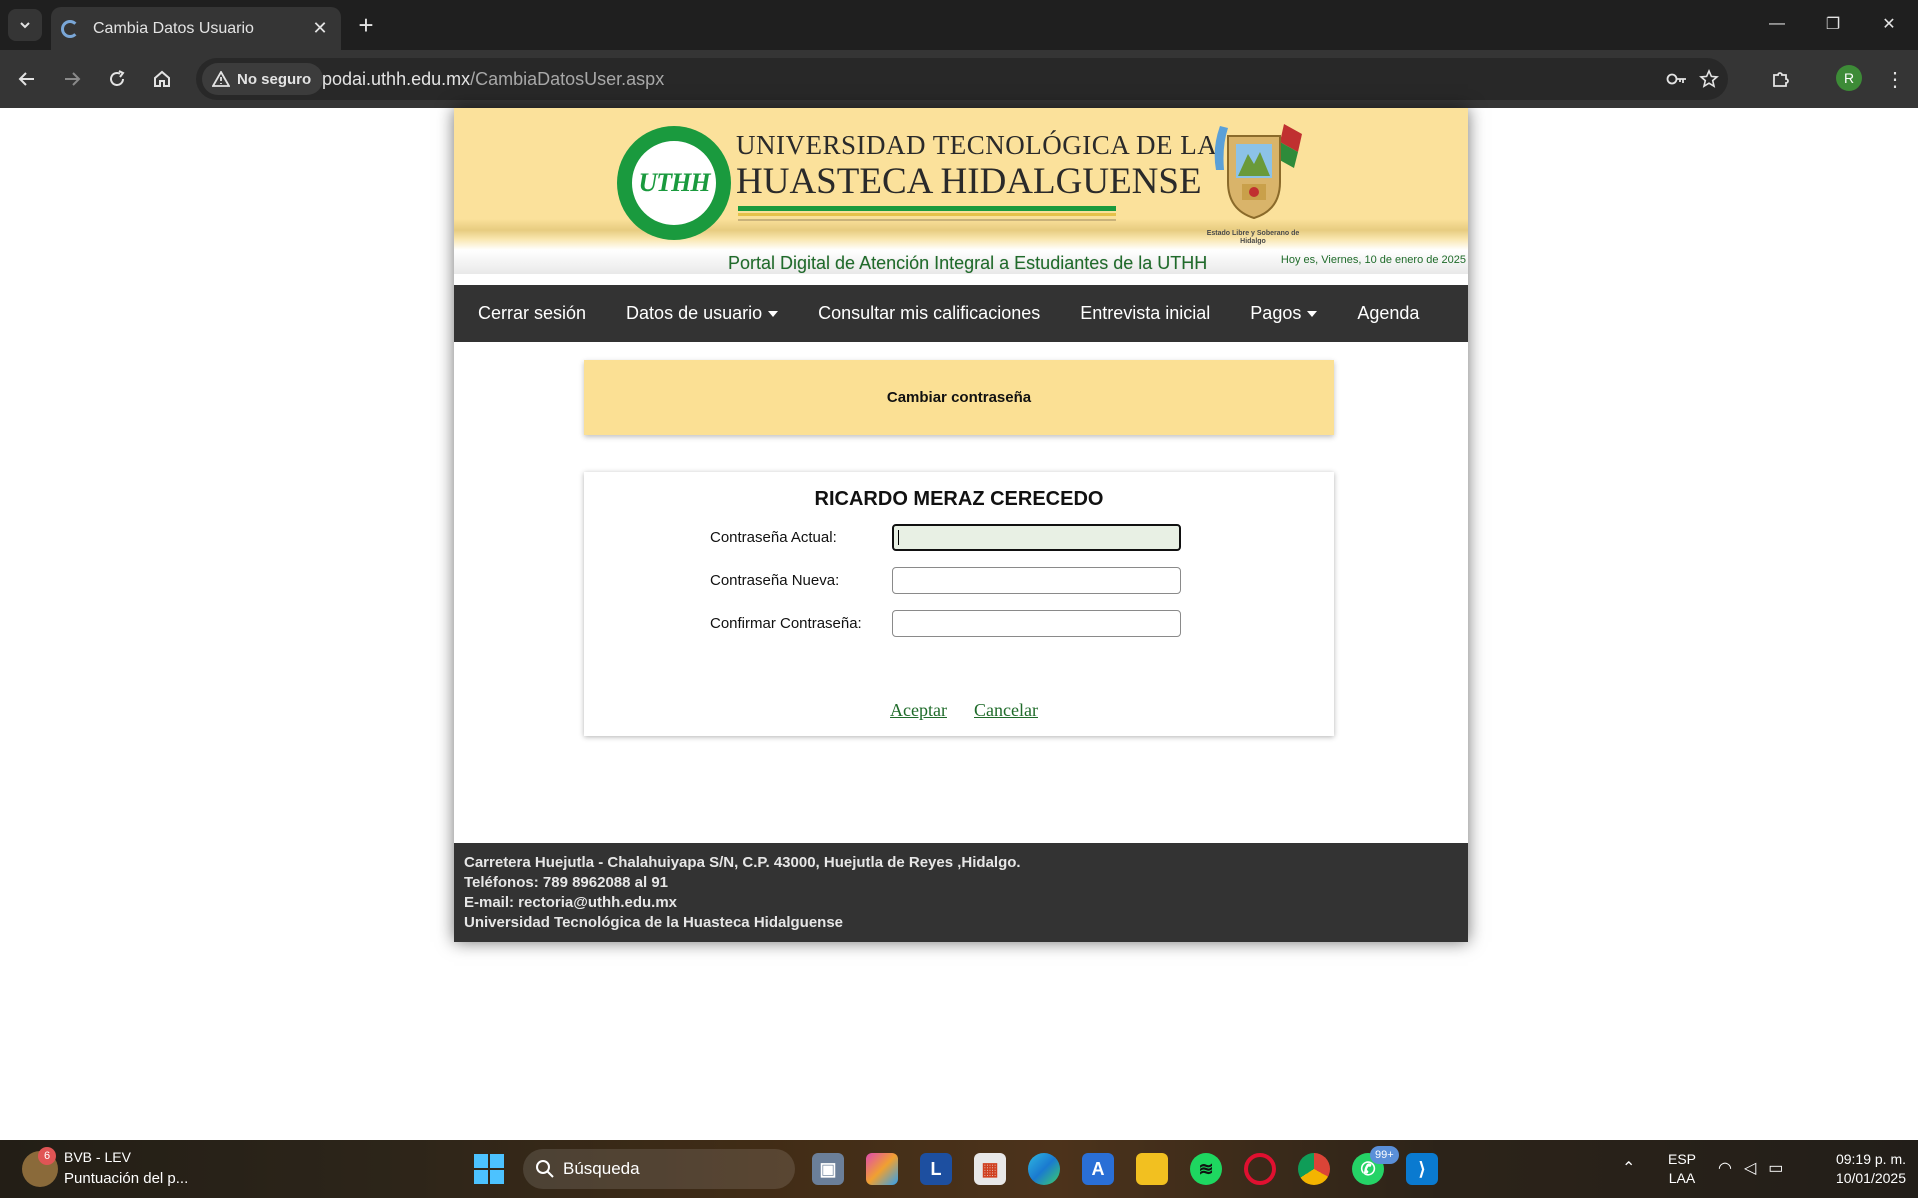 Image resolution: width=1918 pixels, height=1198 pixels. Describe the element at coordinates (1098, 1169) in the screenshot. I see `app-a-icon: A` at that location.